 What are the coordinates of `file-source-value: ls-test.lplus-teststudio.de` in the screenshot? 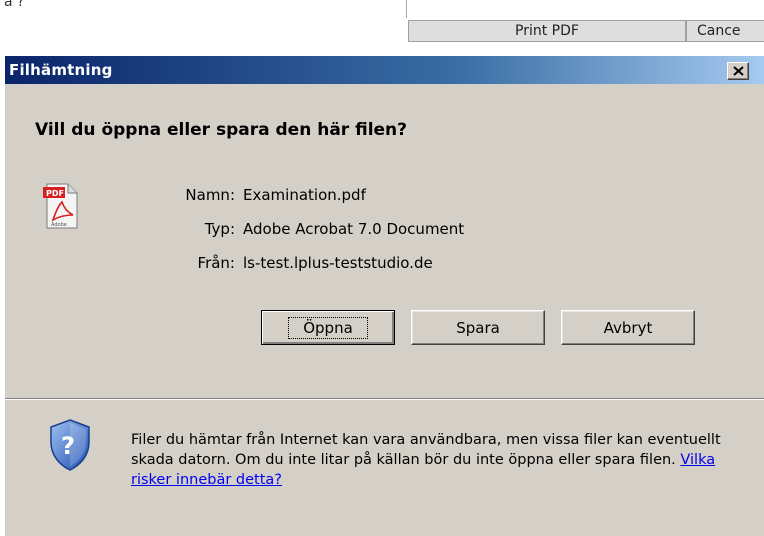 It's located at (338, 263).